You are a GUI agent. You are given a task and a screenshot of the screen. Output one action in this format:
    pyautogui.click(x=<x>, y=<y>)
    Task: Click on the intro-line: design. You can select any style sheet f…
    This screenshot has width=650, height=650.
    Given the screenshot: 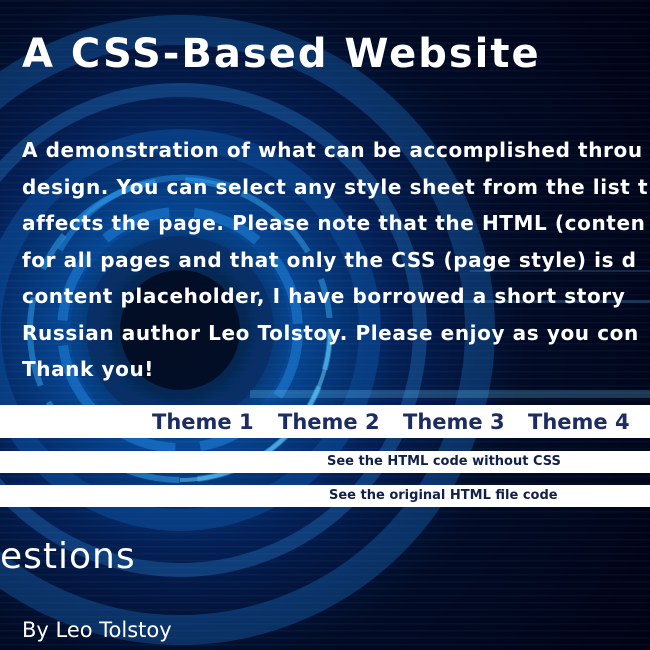 What is the action you would take?
    pyautogui.click(x=335, y=186)
    